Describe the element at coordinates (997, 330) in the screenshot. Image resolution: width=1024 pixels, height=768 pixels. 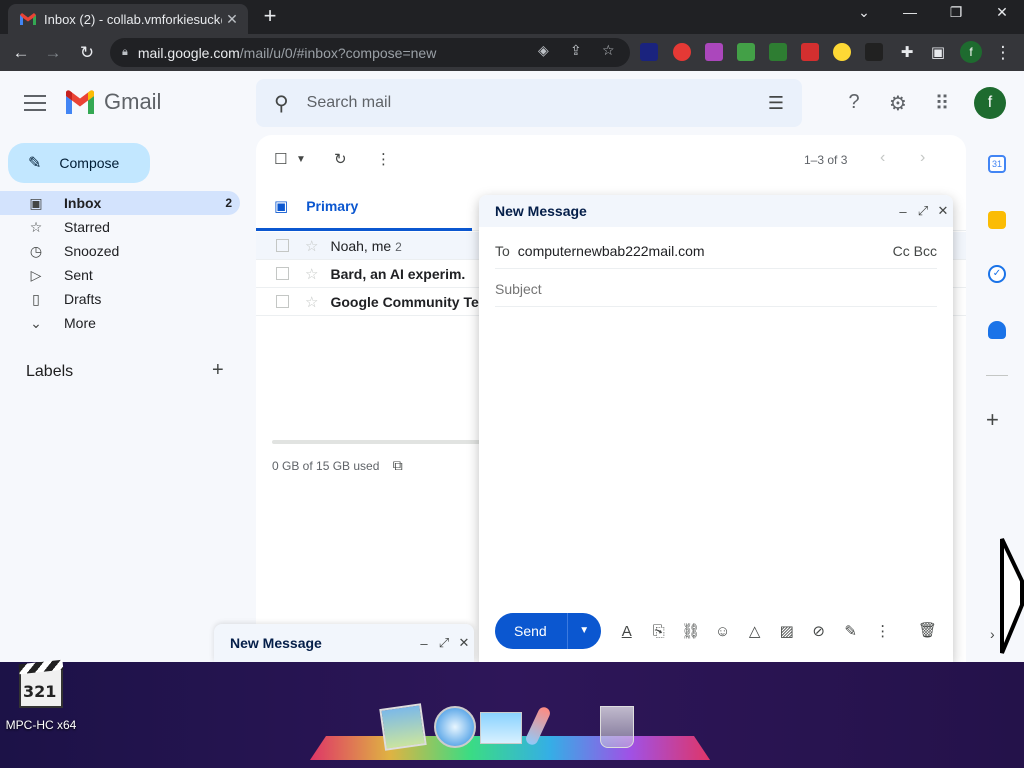
I see `contacts-icon` at that location.